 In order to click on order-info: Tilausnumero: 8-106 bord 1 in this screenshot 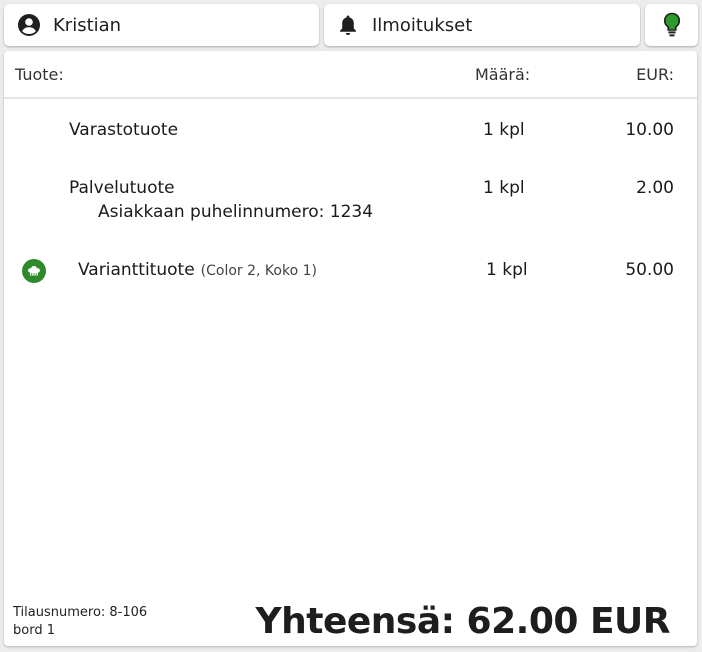, I will do `click(80, 622)`.